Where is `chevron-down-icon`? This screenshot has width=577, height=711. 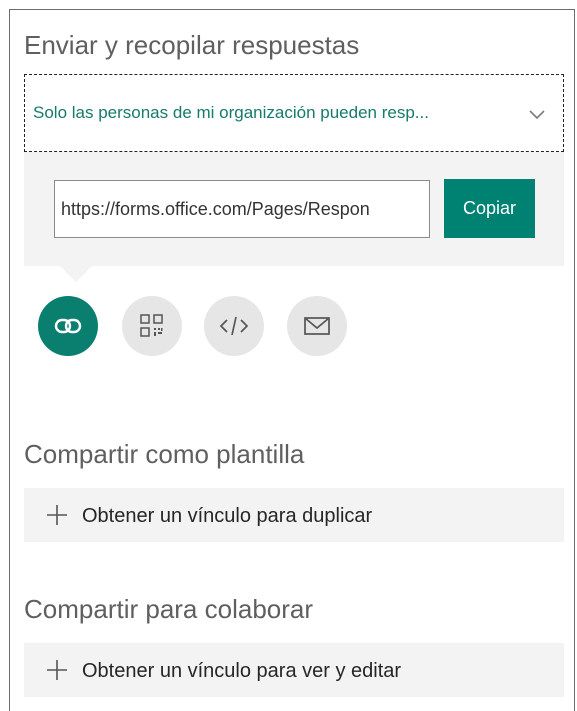
chevron-down-icon is located at coordinates (537, 115).